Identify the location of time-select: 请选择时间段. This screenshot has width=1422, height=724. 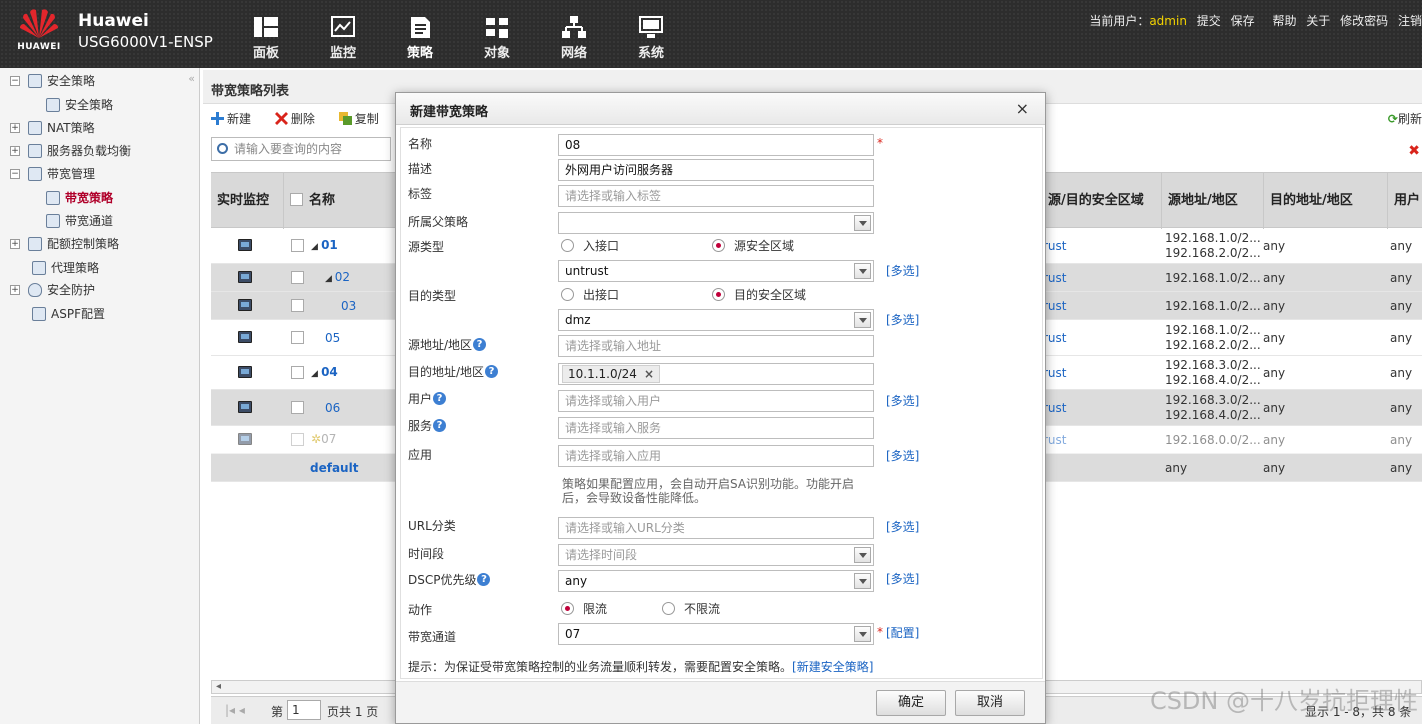
(716, 555).